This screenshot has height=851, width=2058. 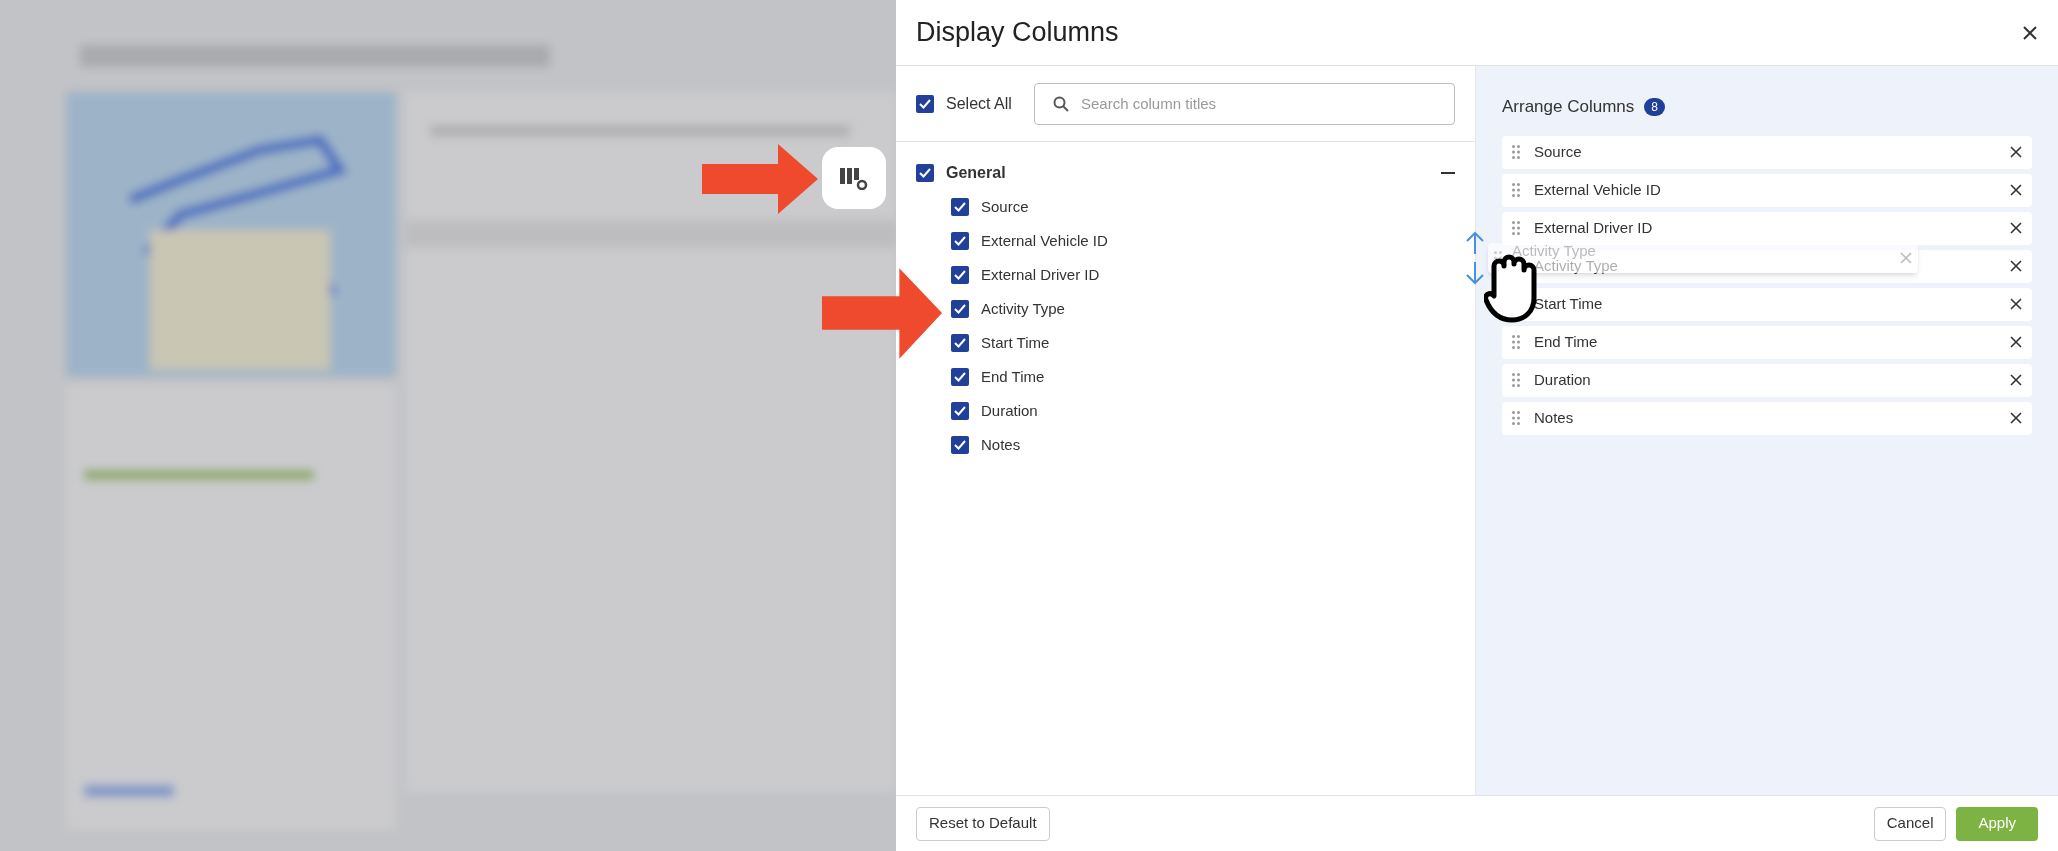 I want to click on reset-button: Reset to Default, so click(x=983, y=823).